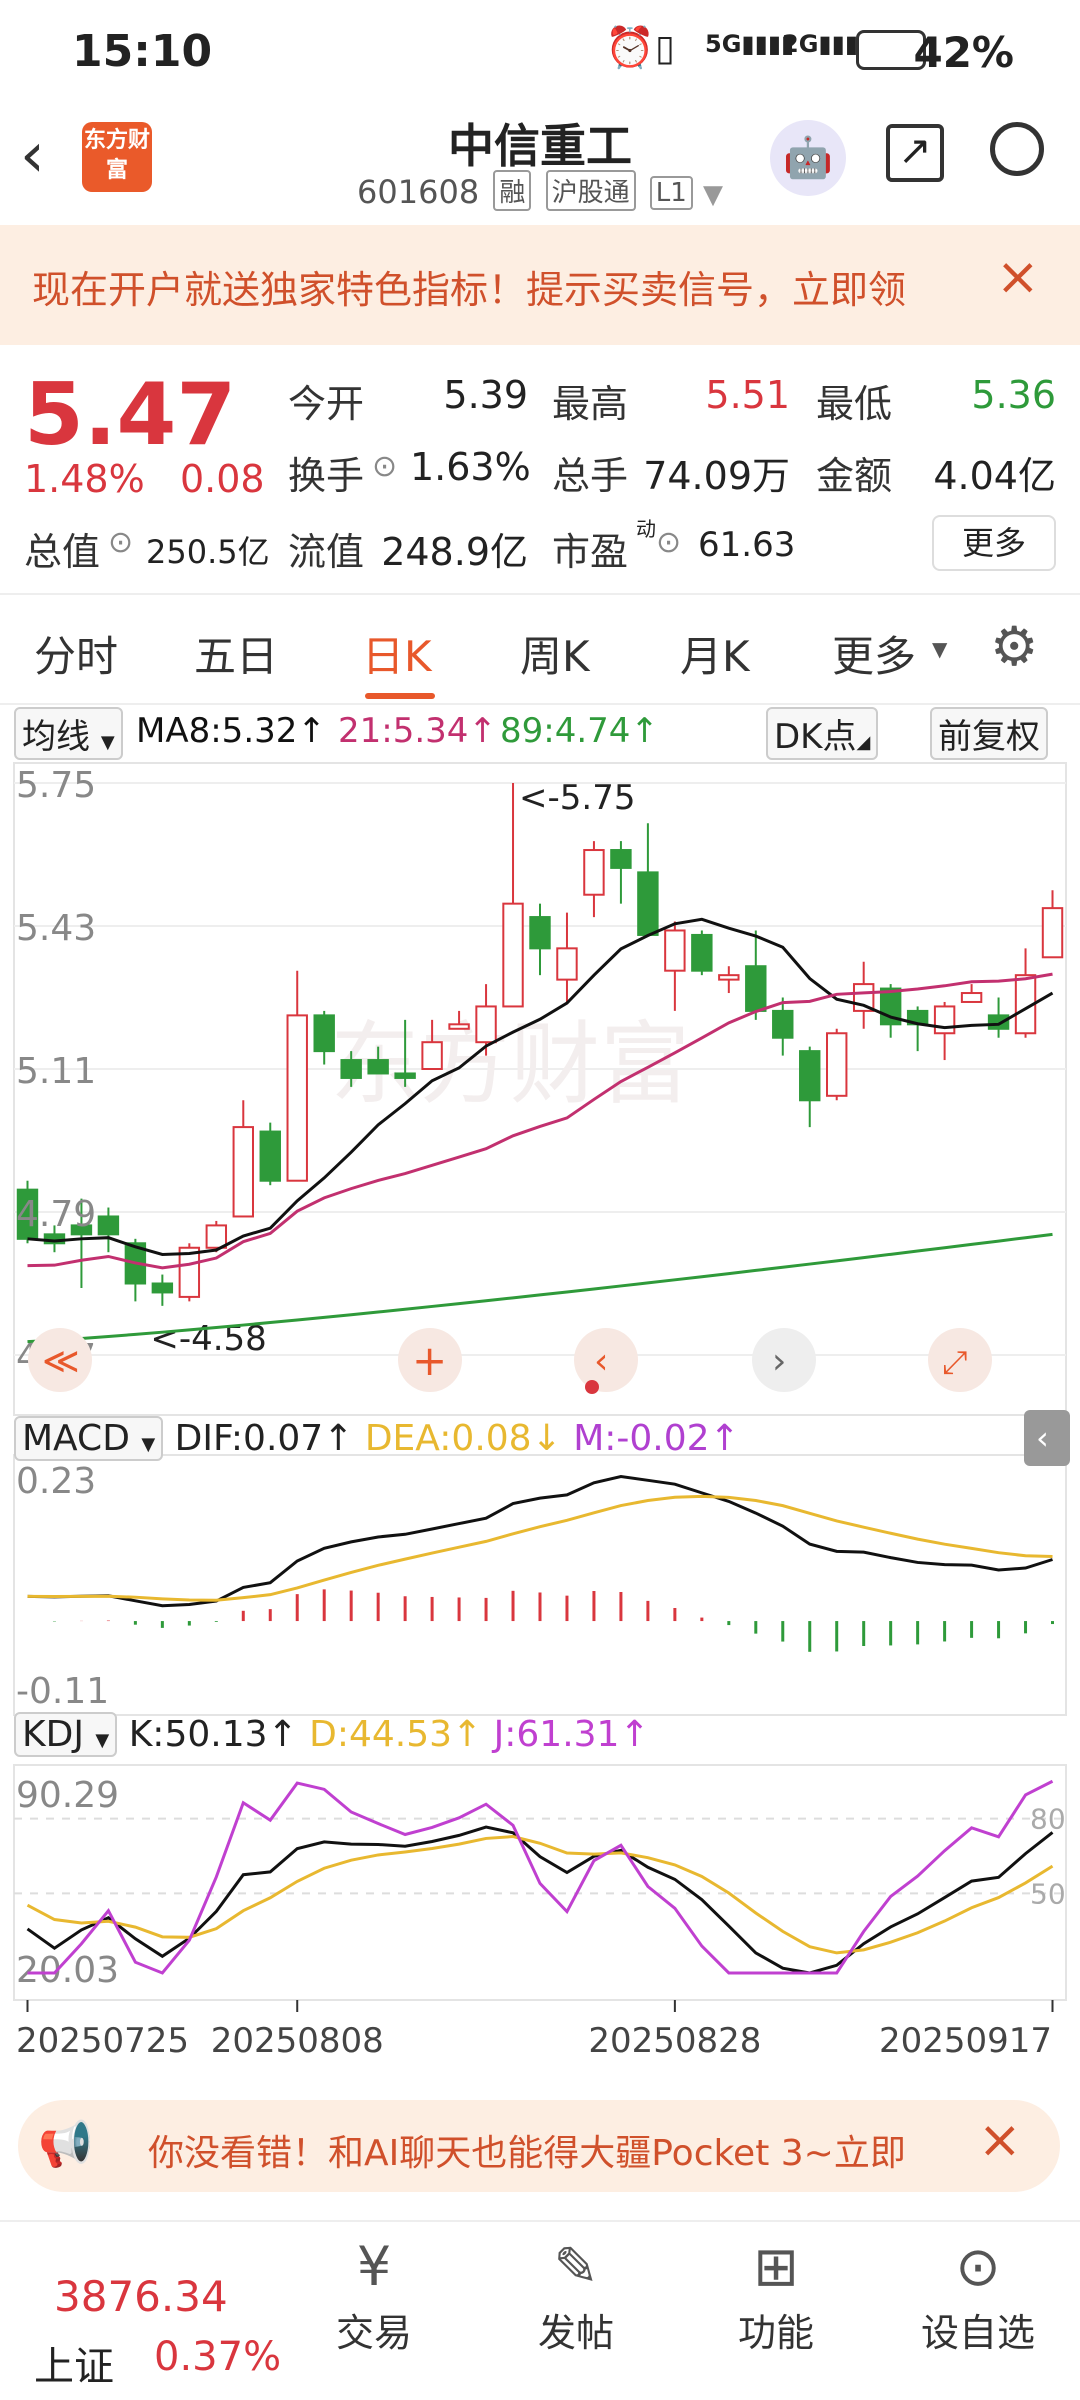  Describe the element at coordinates (264, 1438) in the screenshot. I see `dif-label: DIF:0.07↑` at that location.